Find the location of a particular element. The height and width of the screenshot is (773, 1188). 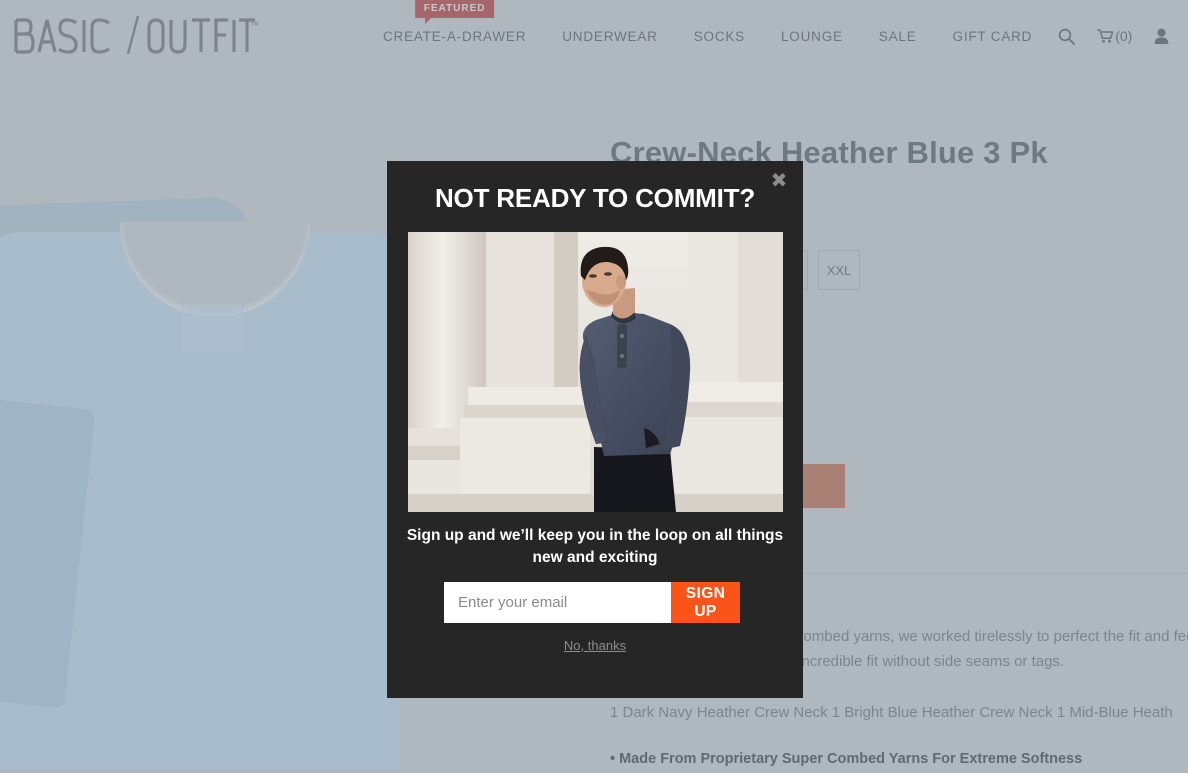

email-field is located at coordinates (557, 602).